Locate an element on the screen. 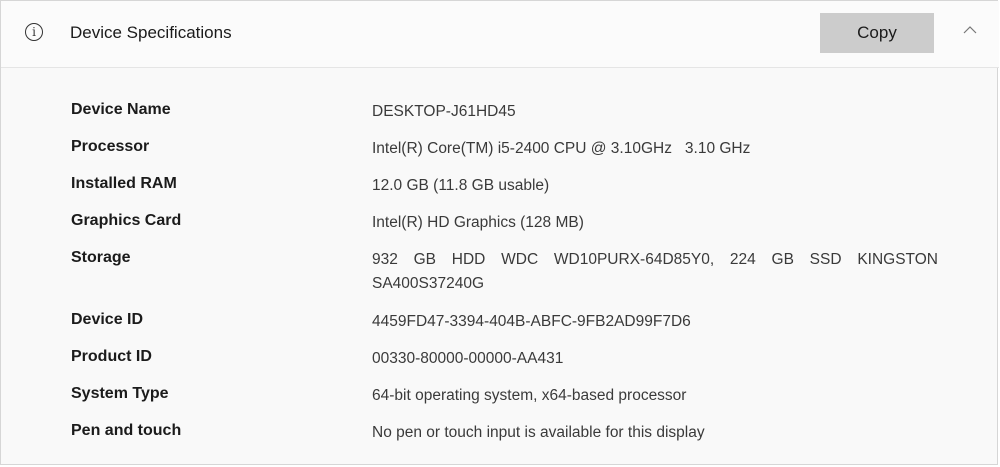 The height and width of the screenshot is (467, 1000). spec-label: Processor is located at coordinates (110, 146).